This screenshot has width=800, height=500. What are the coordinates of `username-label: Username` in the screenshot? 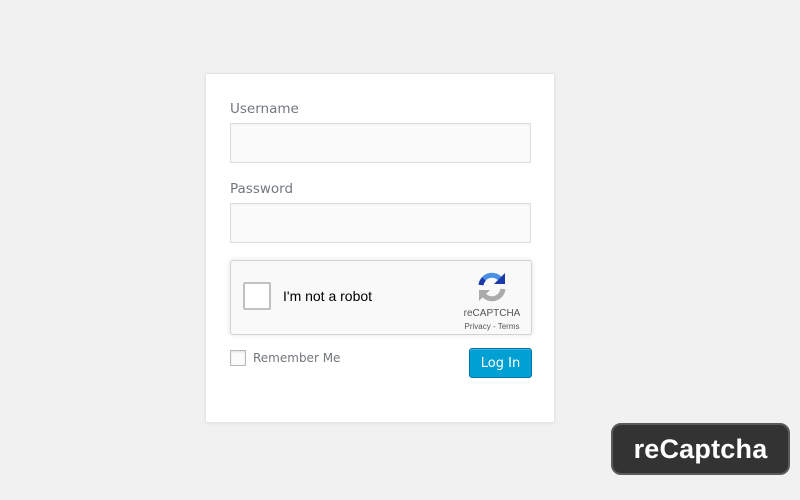 It's located at (264, 109).